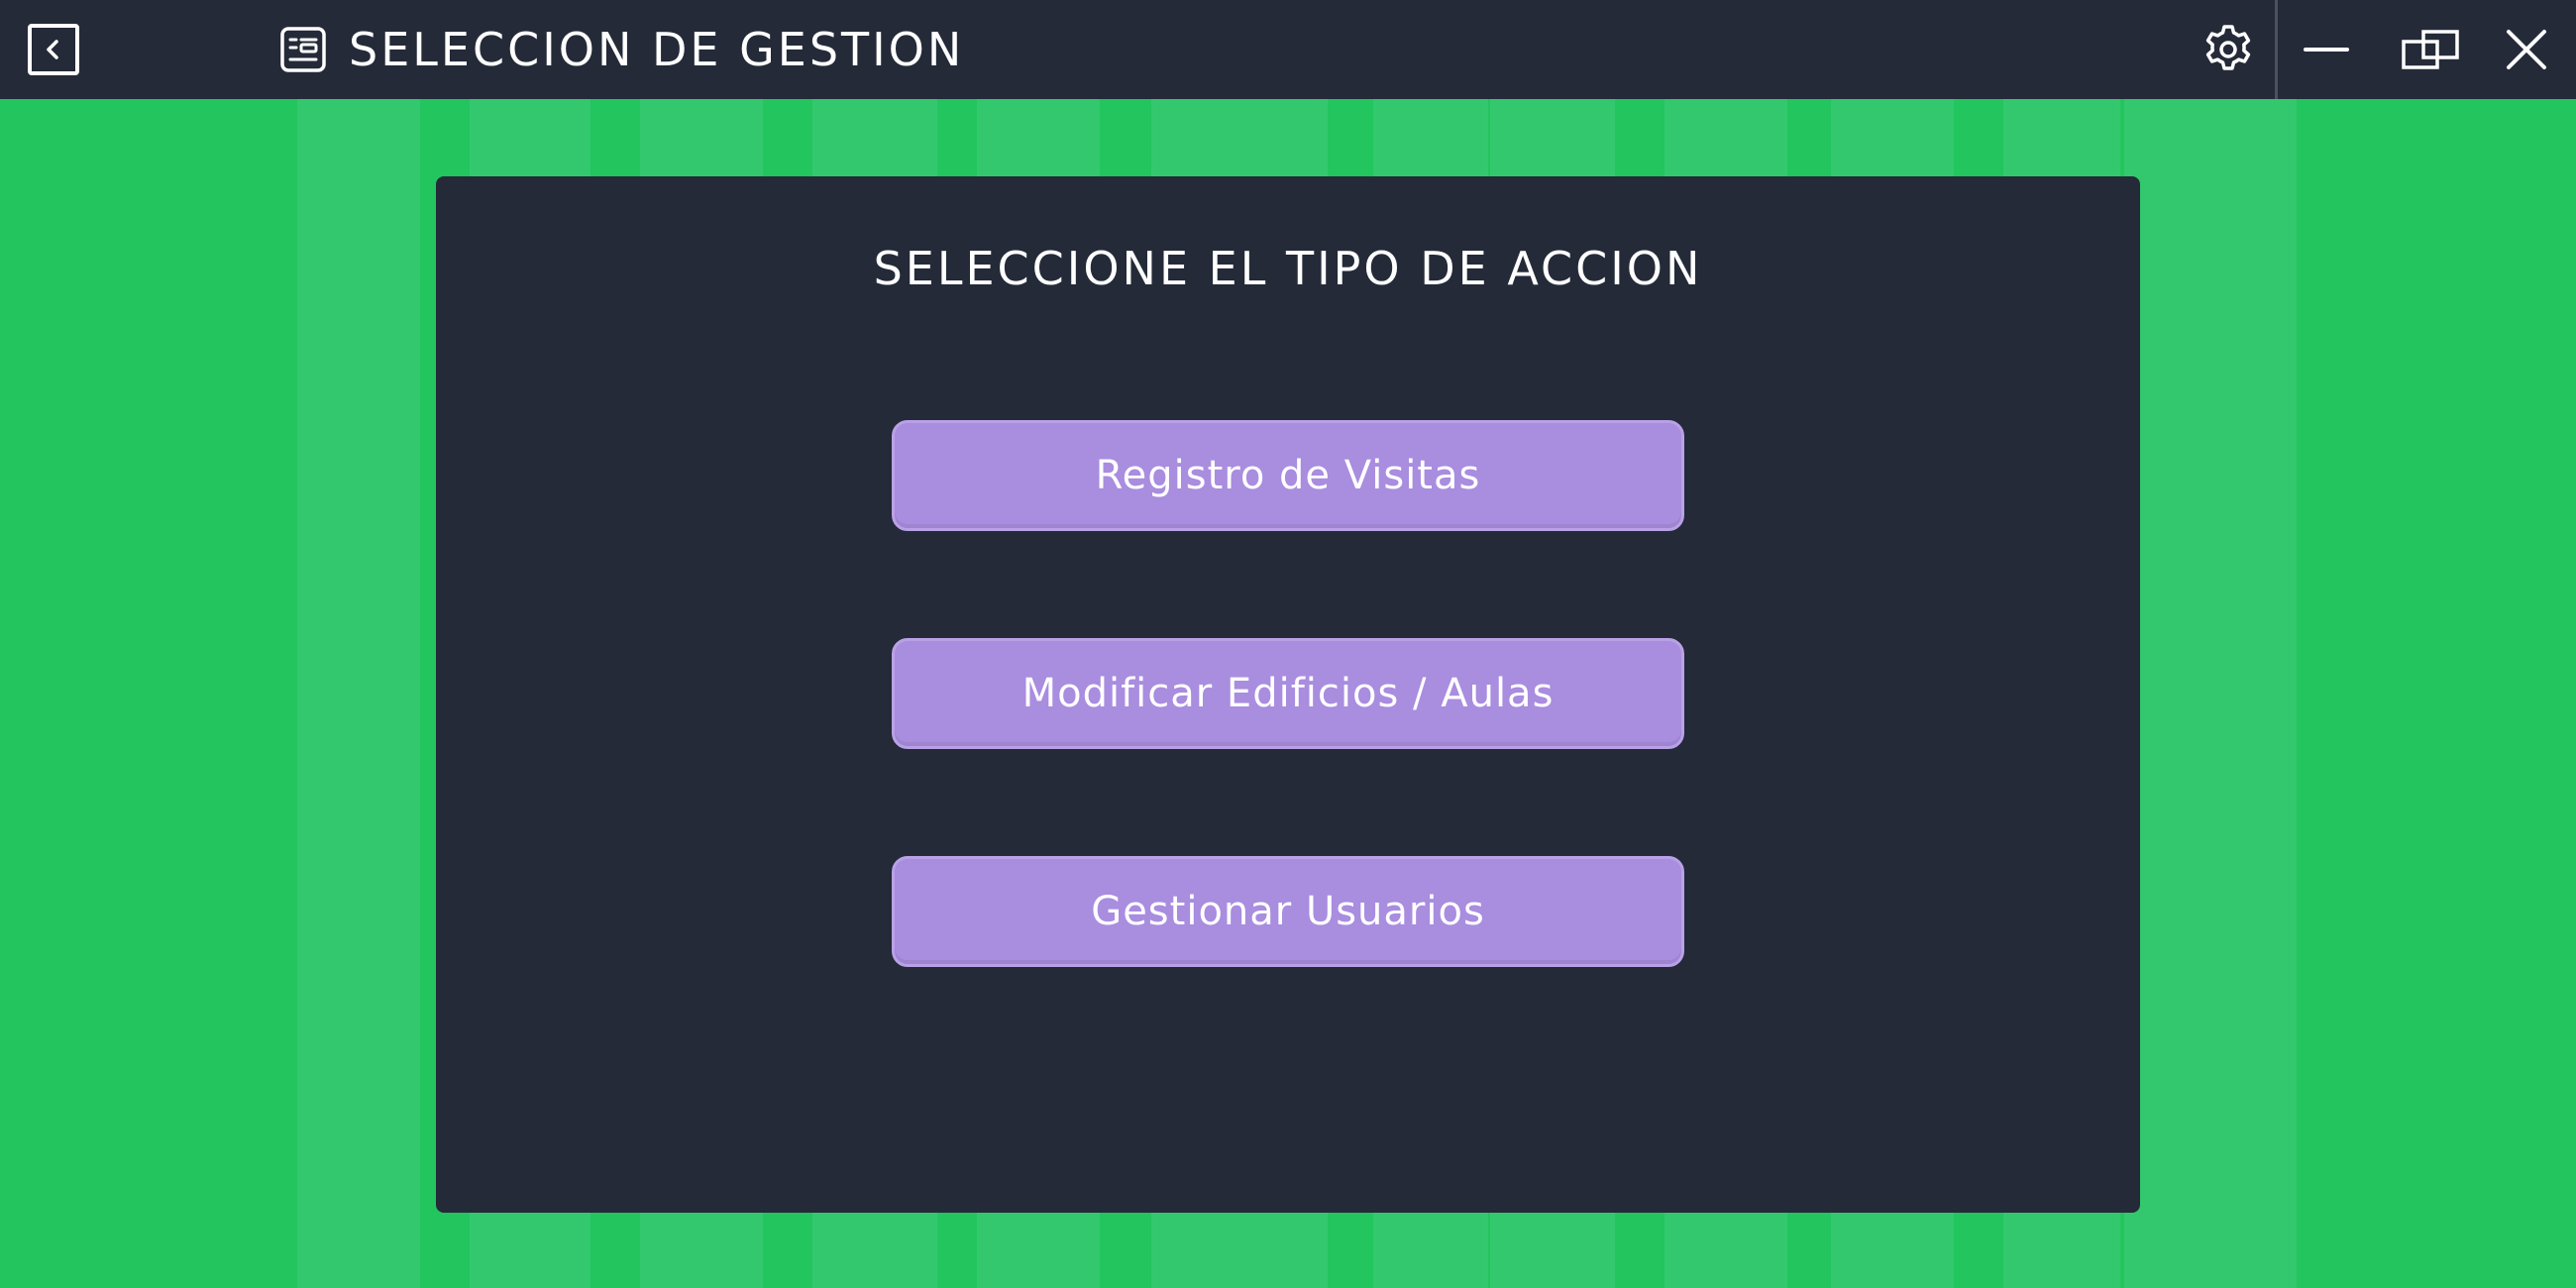 Image resolution: width=2576 pixels, height=1288 pixels. What do you see at coordinates (1288, 912) in the screenshot?
I see `gestionar-usuarios-button: Gestionar Usuarios` at bounding box center [1288, 912].